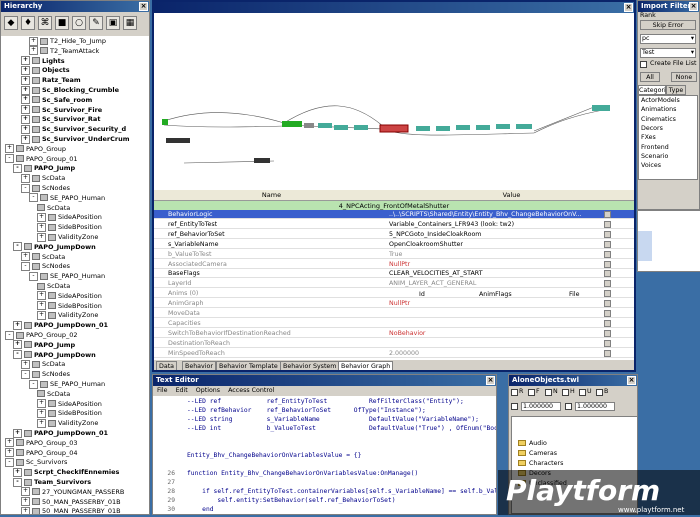 The image size is (700, 517). I want to click on property-value: ANIM_LAYER_ACT_GENERAL, so click(499, 283).